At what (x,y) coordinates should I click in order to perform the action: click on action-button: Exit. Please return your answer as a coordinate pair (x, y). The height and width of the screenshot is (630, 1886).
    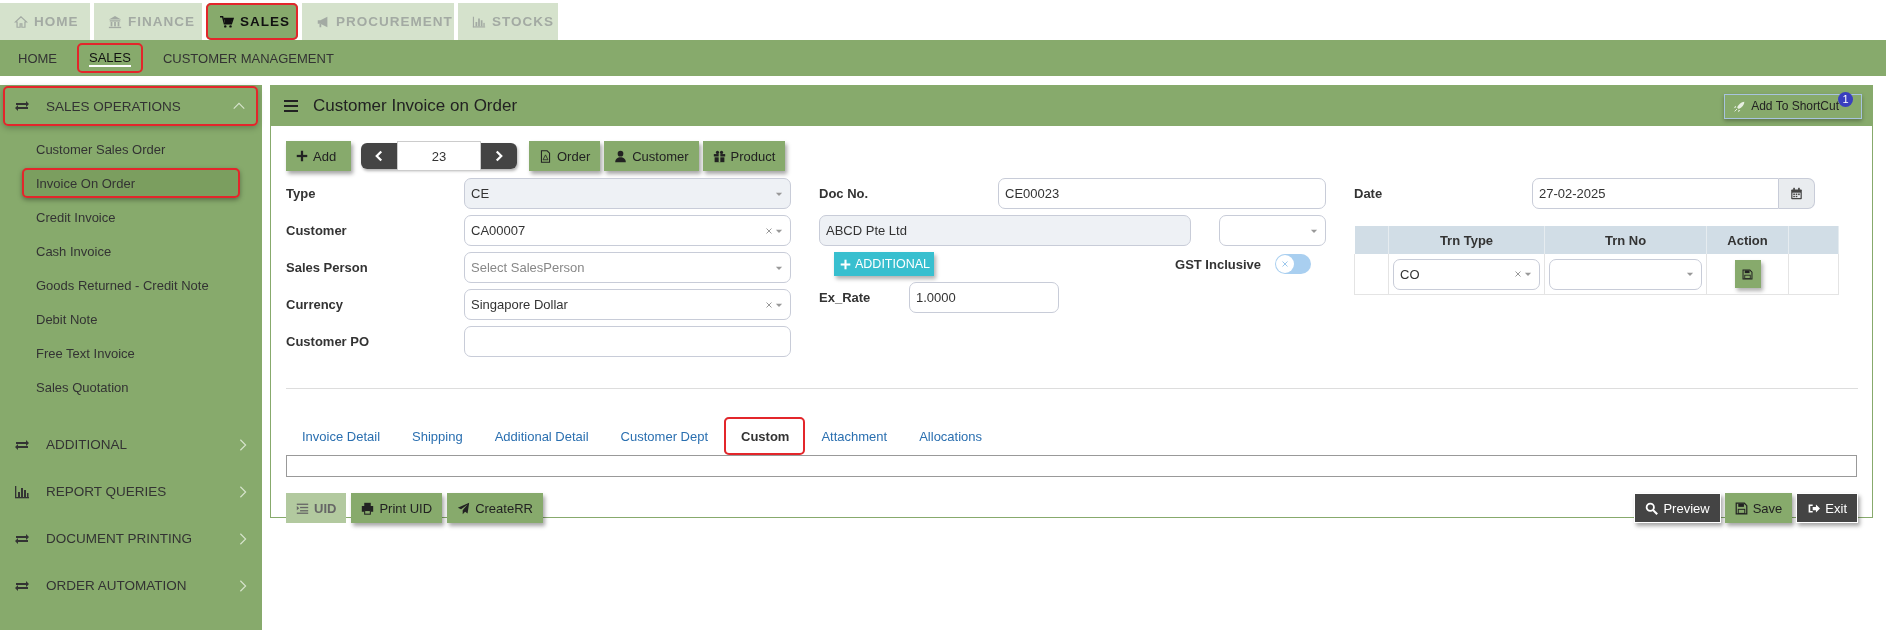
    Looking at the image, I should click on (1827, 508).